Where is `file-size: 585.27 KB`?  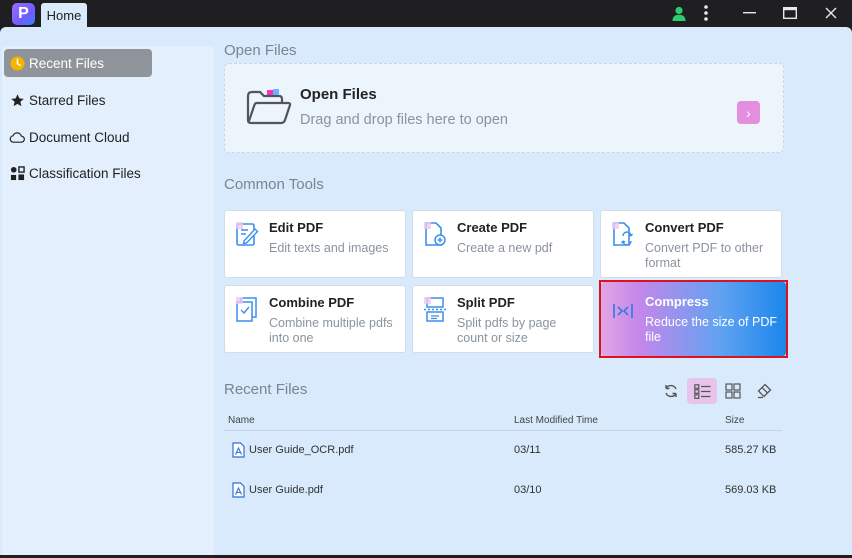 file-size: 585.27 KB is located at coordinates (751, 450).